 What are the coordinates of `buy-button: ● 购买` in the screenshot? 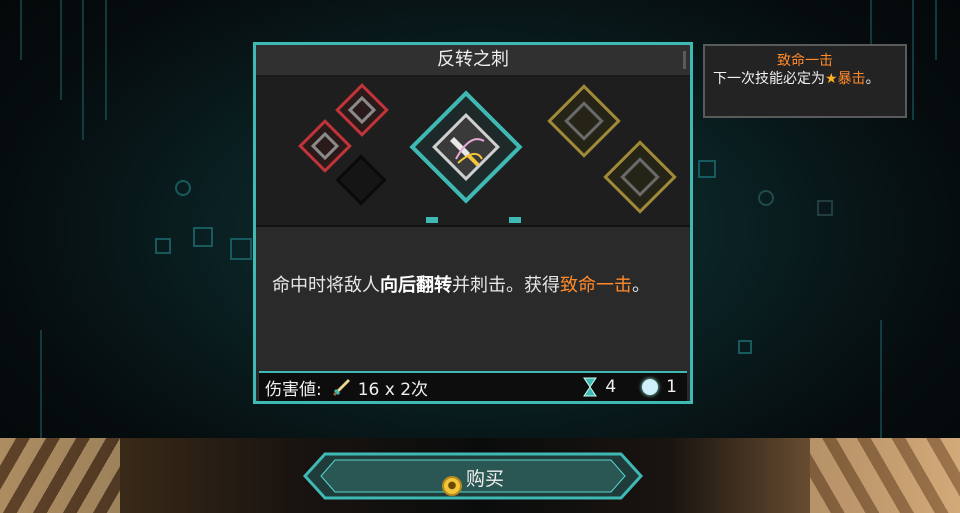 It's located at (473, 476).